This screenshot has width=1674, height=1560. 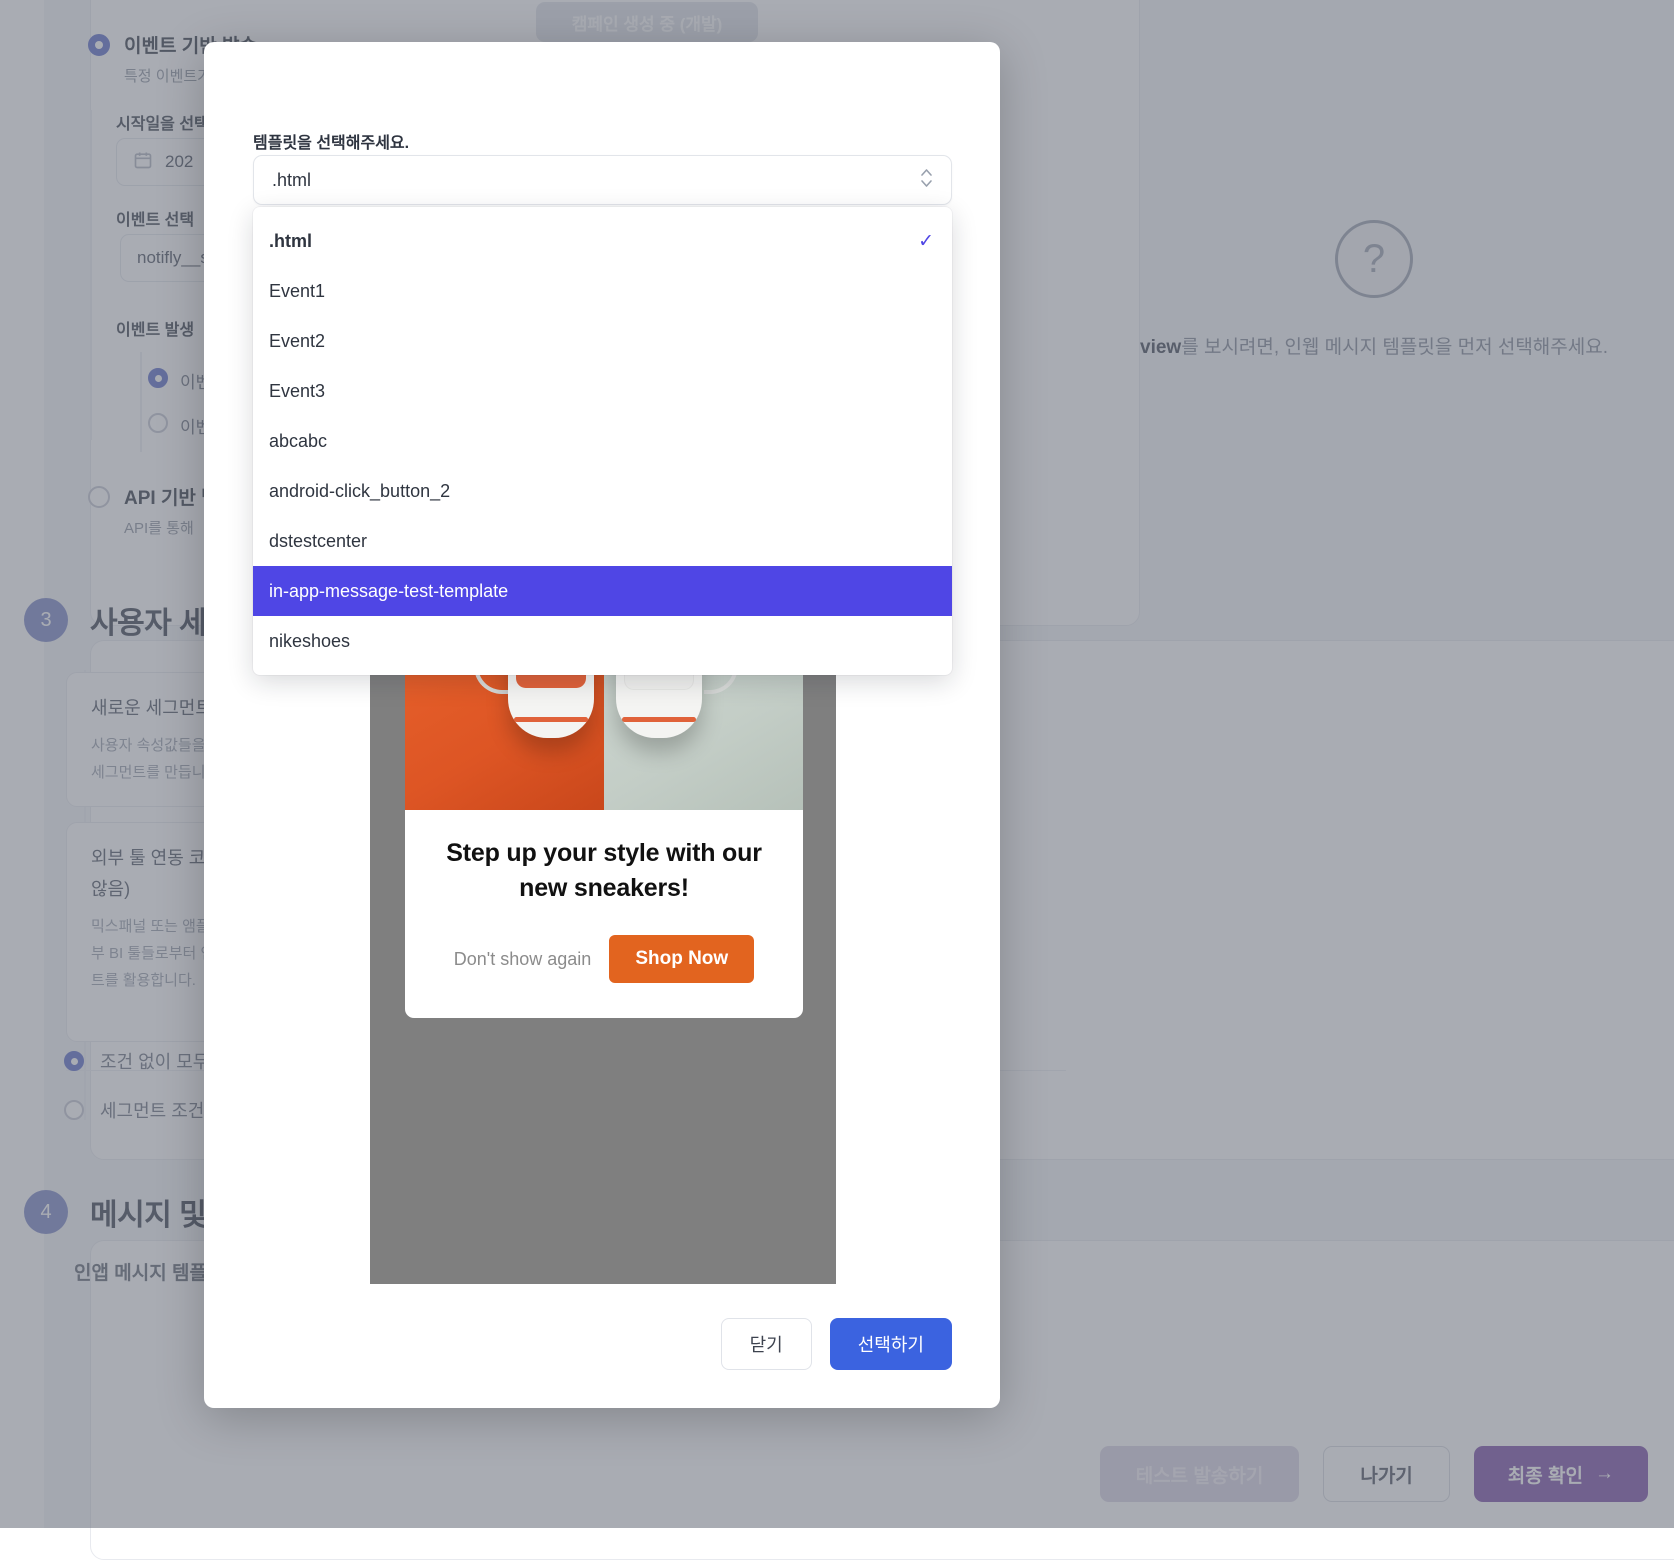 I want to click on template-option: dstestcenter, so click(x=602, y=541).